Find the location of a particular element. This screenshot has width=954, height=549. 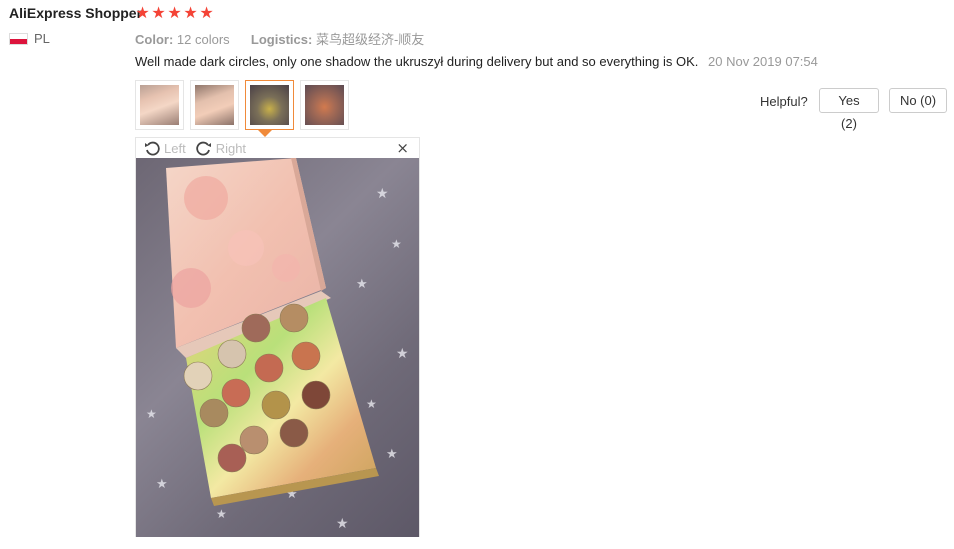

rotate-right-button: Right is located at coordinates (221, 148).